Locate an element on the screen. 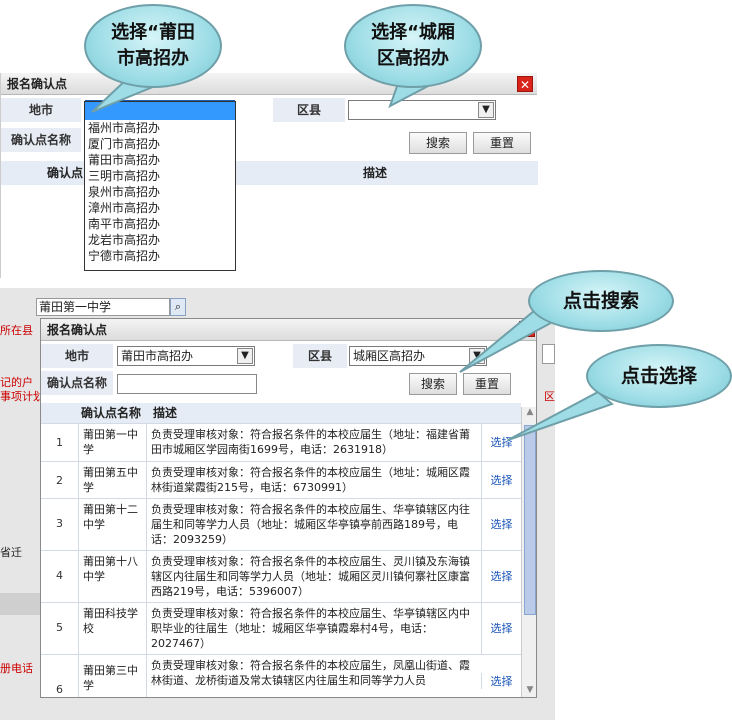 The height and width of the screenshot is (720, 732). callout-select-district: 选择“城厢区高招办 is located at coordinates (413, 46).